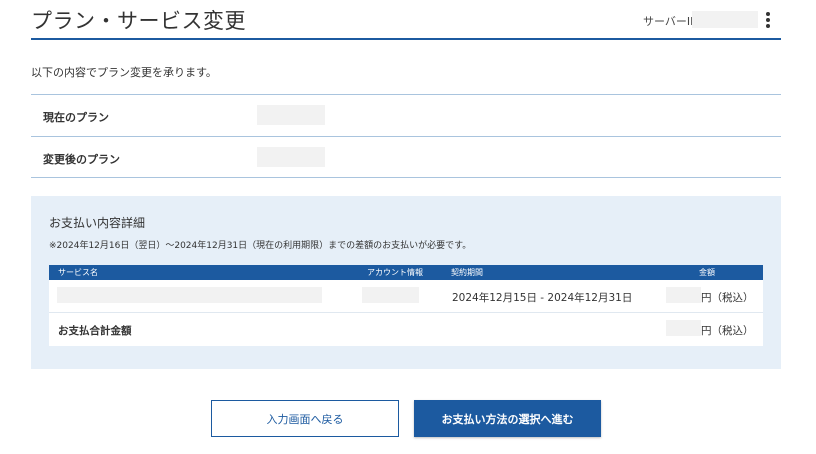  Describe the element at coordinates (305, 418) in the screenshot. I see `back-to-input-button: 入力画面へ戻る` at that location.